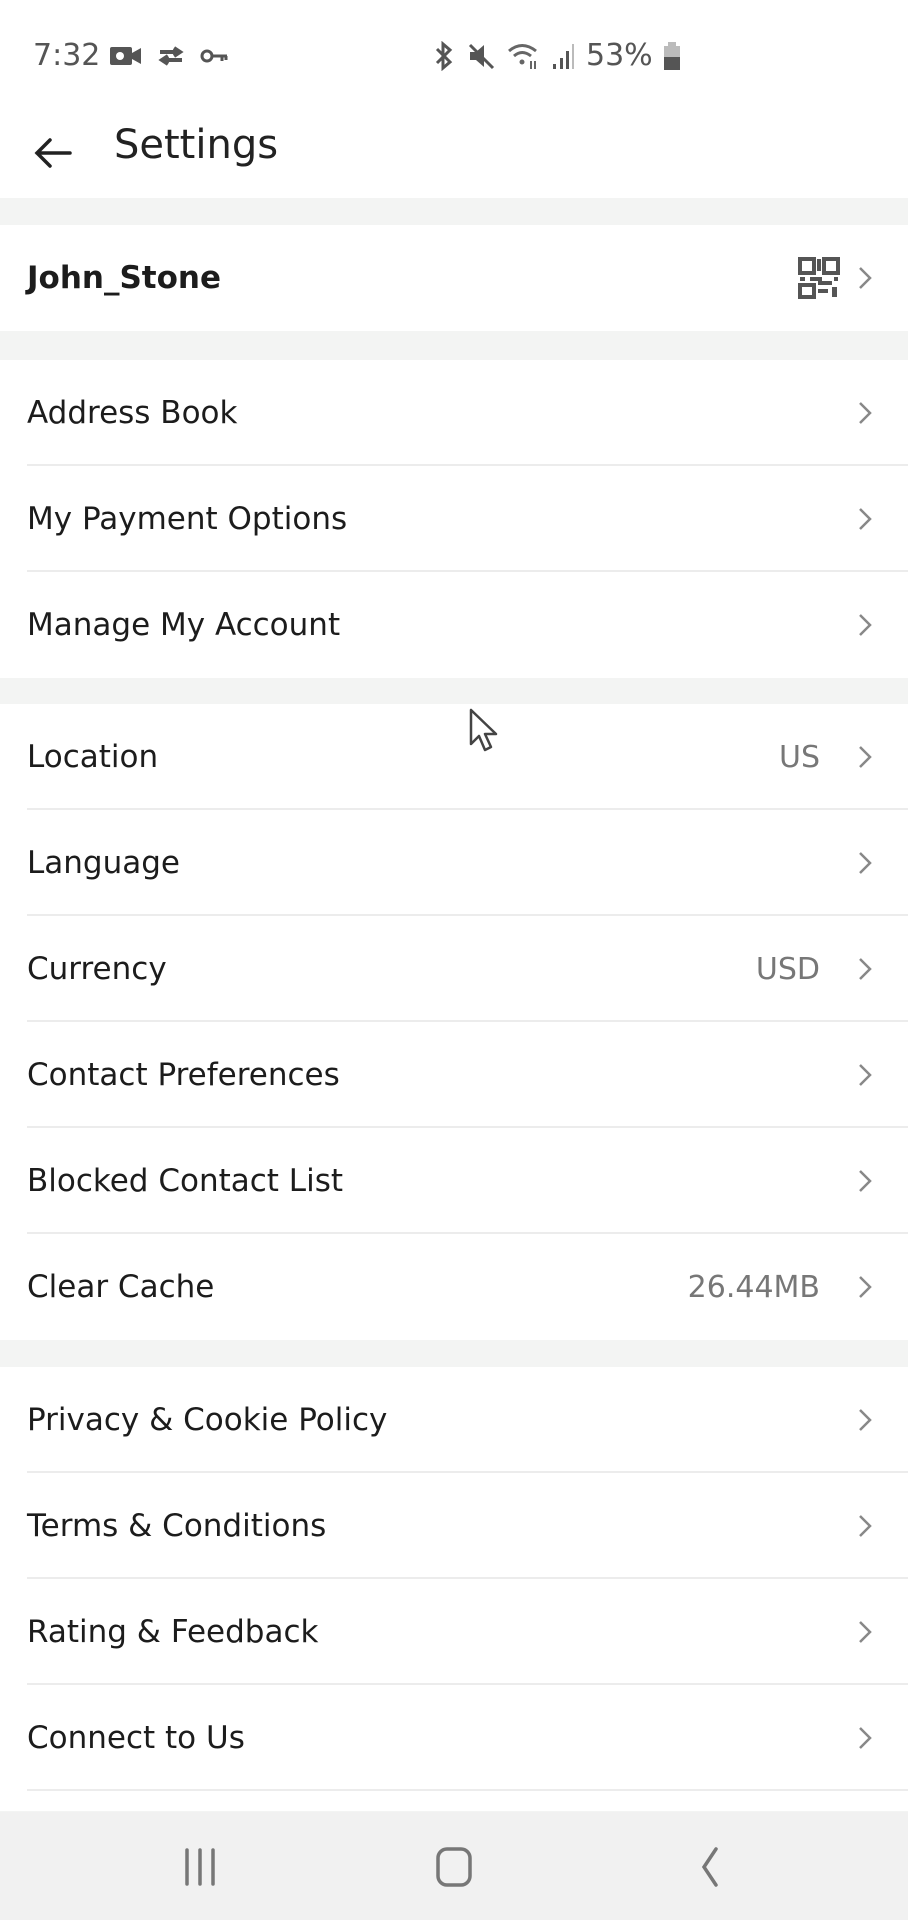 The width and height of the screenshot is (908, 1920). I want to click on settings-item-clear-cache: Clear Cache 26.44MB, so click(454, 1287).